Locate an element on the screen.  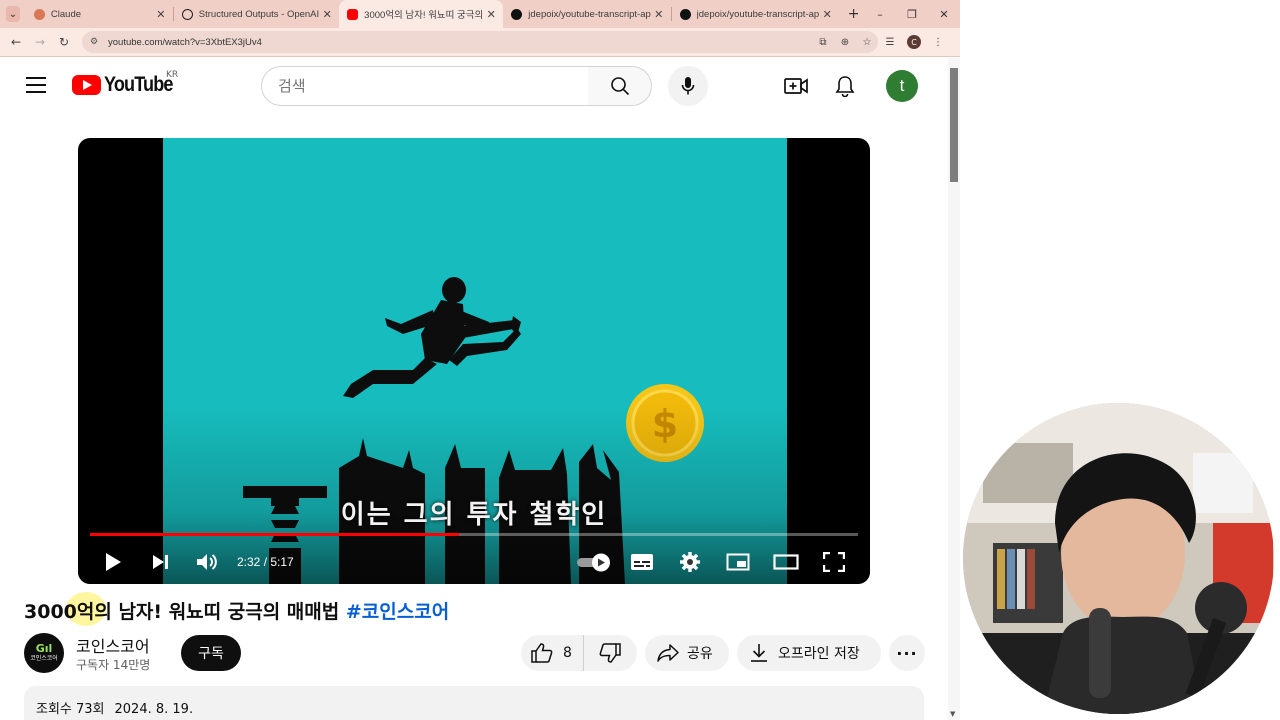
bookmark-star-icon: ☆ is located at coordinates (867, 42).